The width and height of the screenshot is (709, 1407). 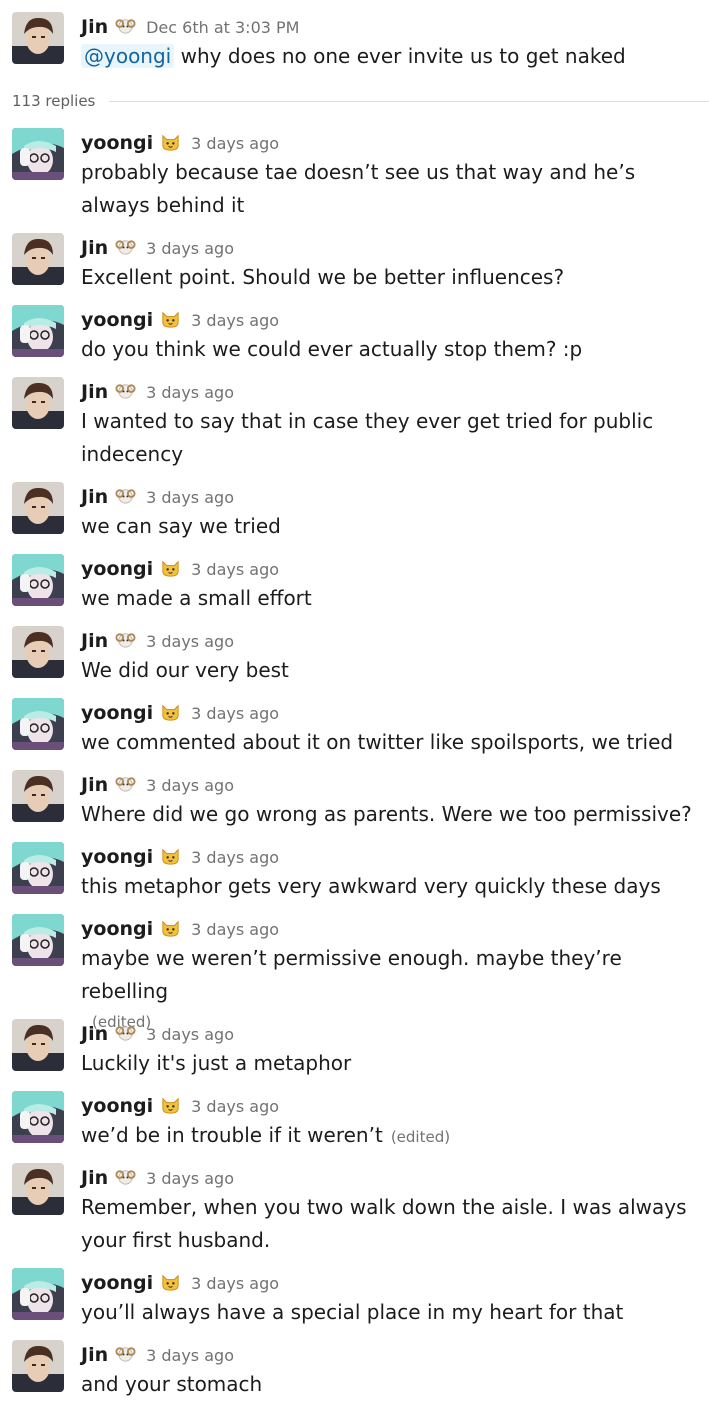 What do you see at coordinates (128, 56) in the screenshot?
I see `user-mention: @yoongi` at bounding box center [128, 56].